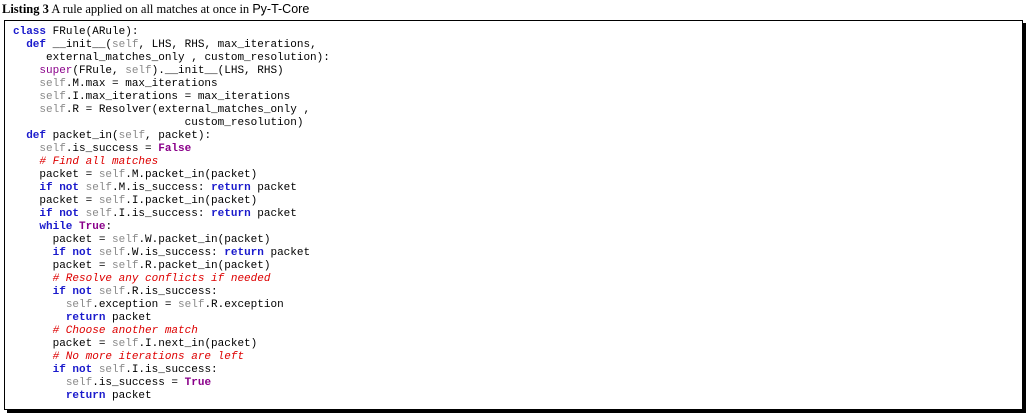  What do you see at coordinates (244, 123) in the screenshot?
I see `code-token-plain: custom_resolution)` at bounding box center [244, 123].